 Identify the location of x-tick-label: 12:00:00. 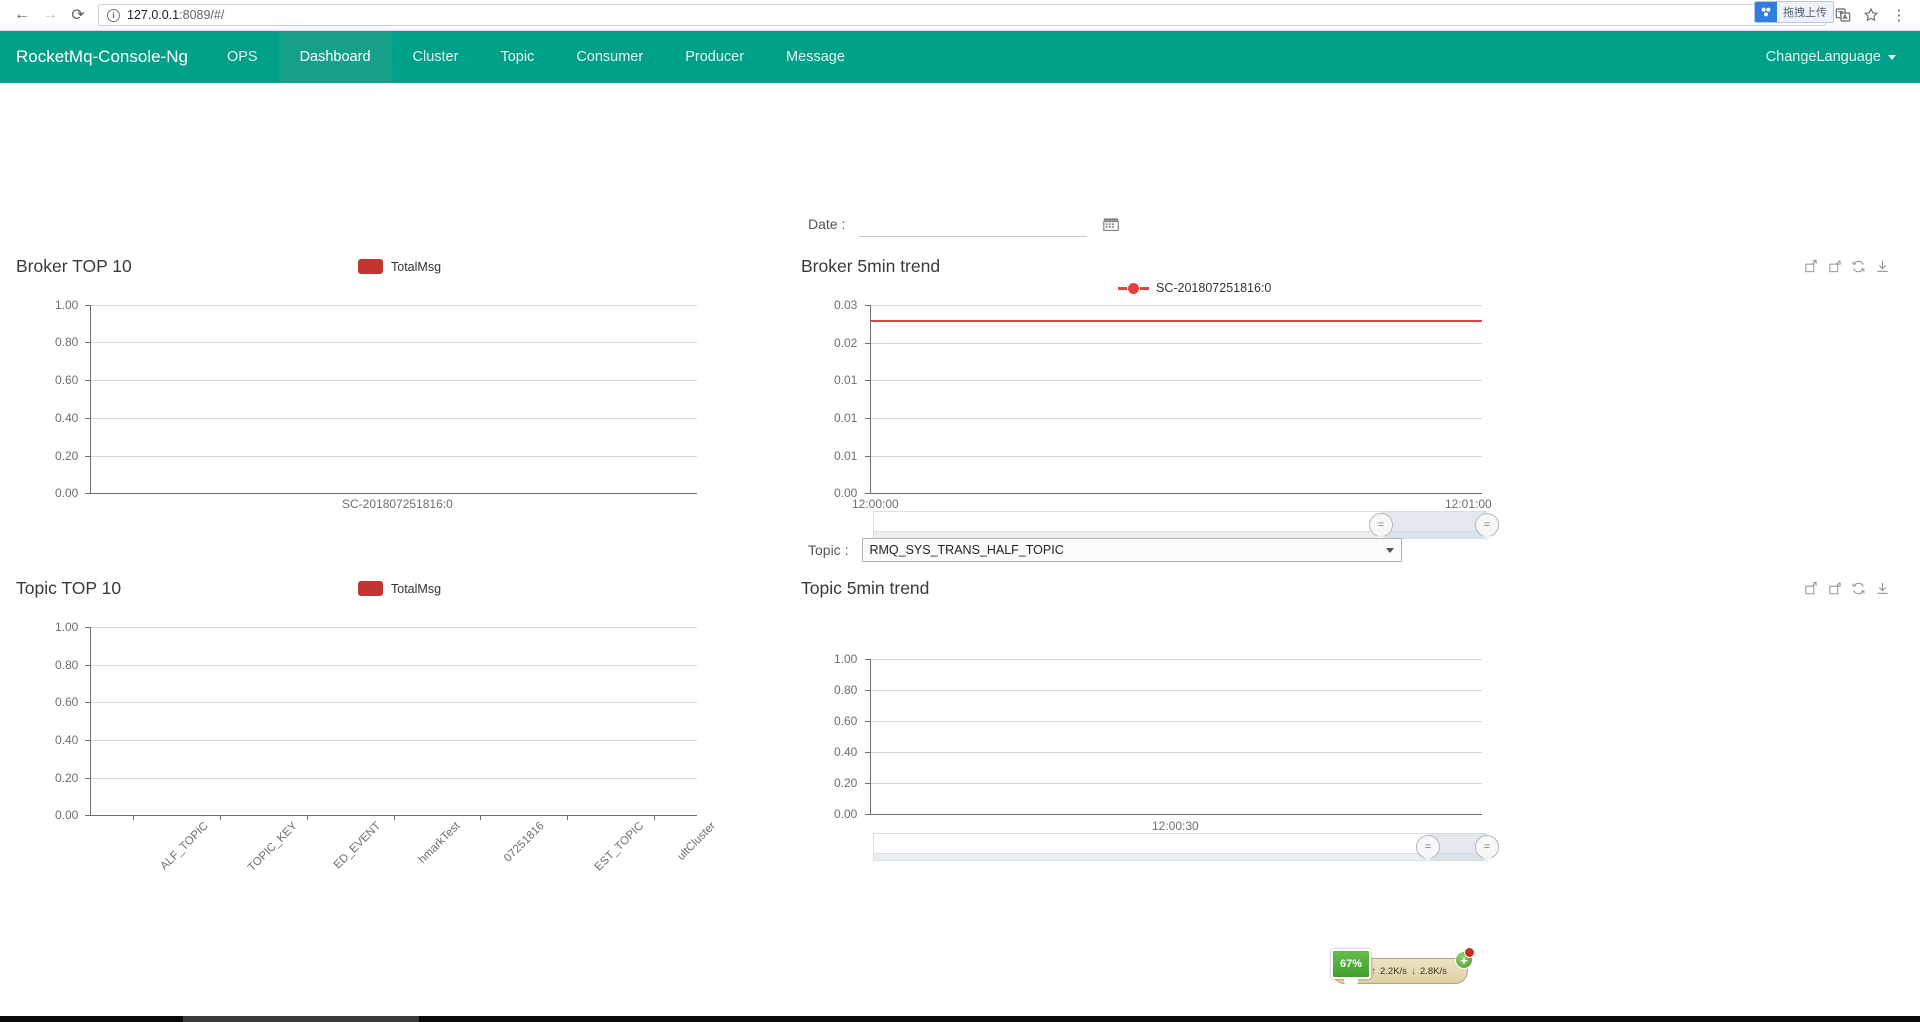
(875, 504).